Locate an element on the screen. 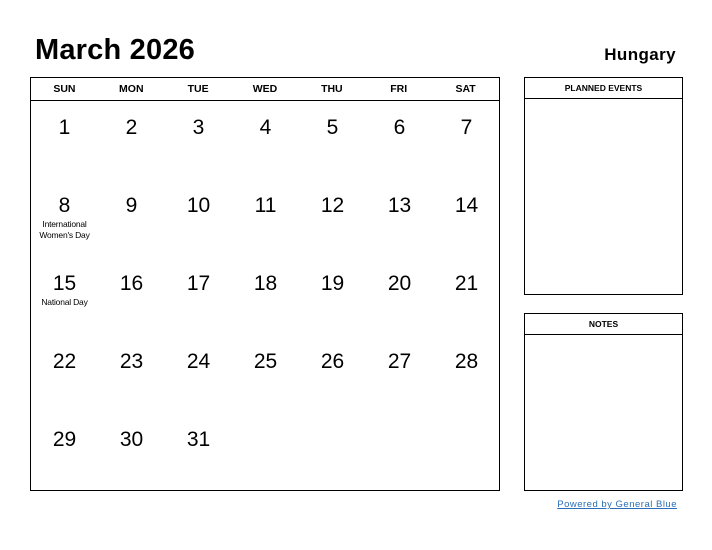 The width and height of the screenshot is (712, 550). notes-panel: NOTES is located at coordinates (603, 402).